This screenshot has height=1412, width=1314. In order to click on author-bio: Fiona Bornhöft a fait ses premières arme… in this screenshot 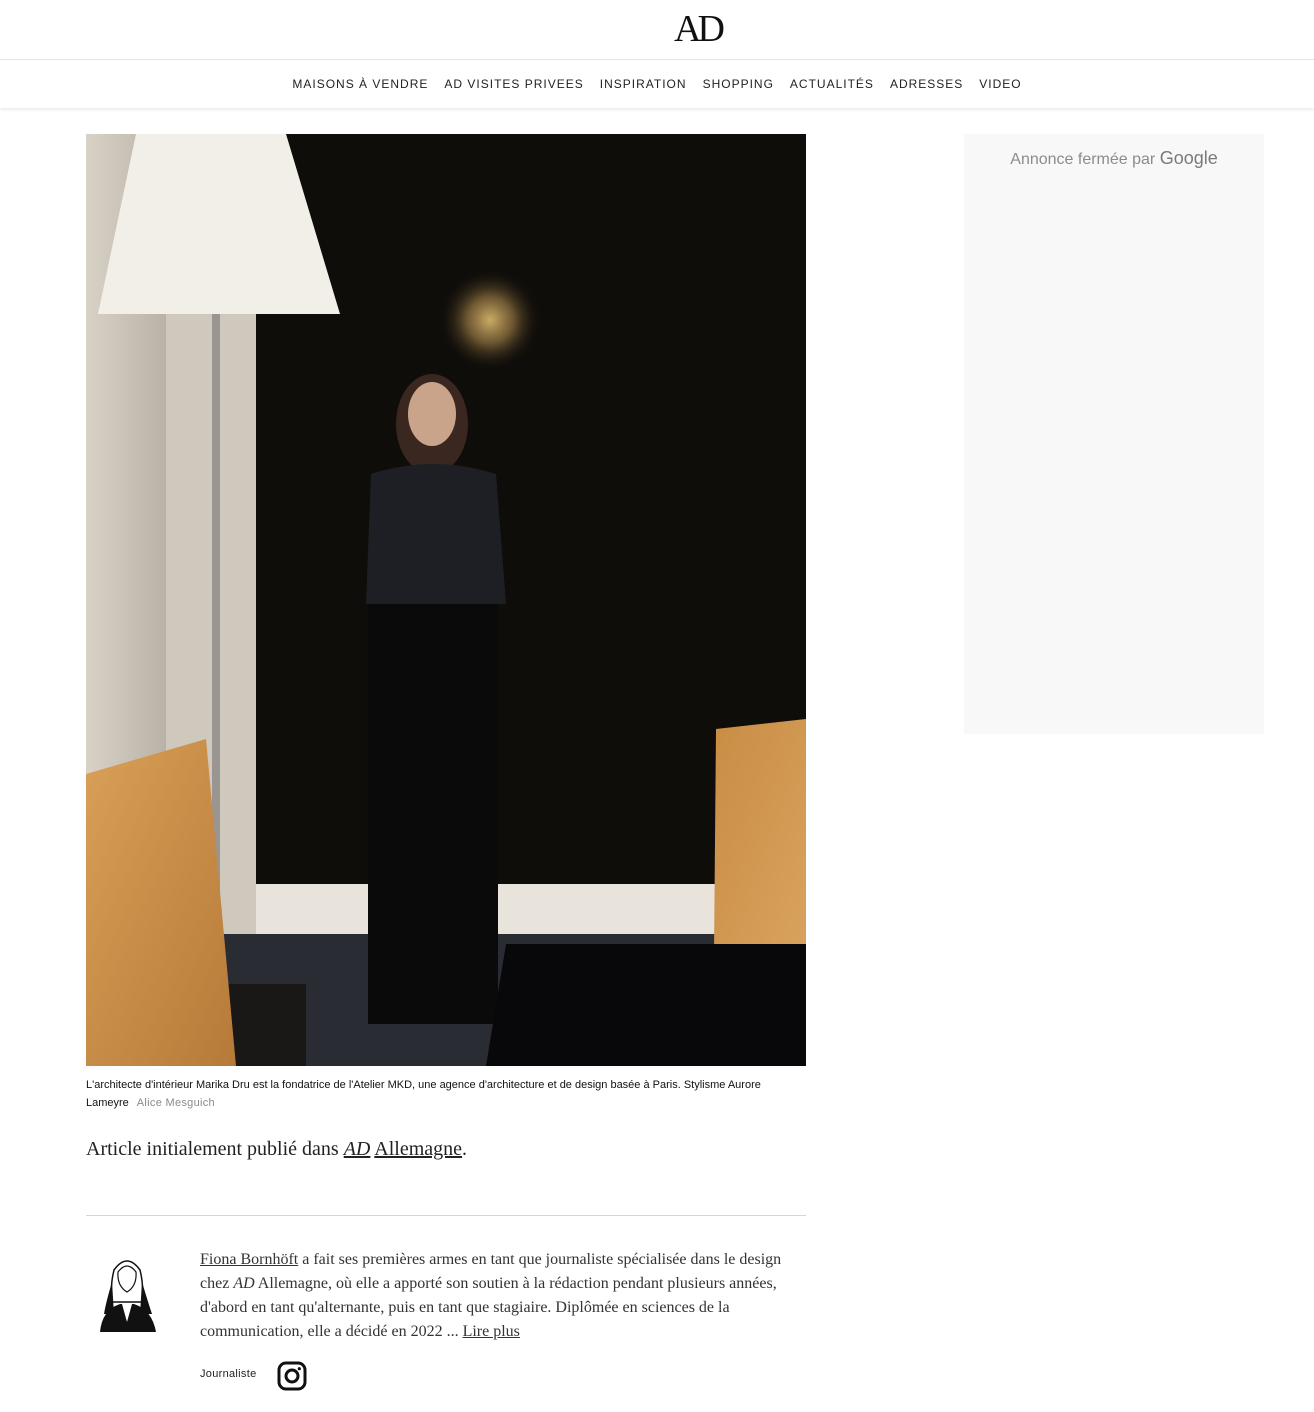, I will do `click(500, 1296)`.